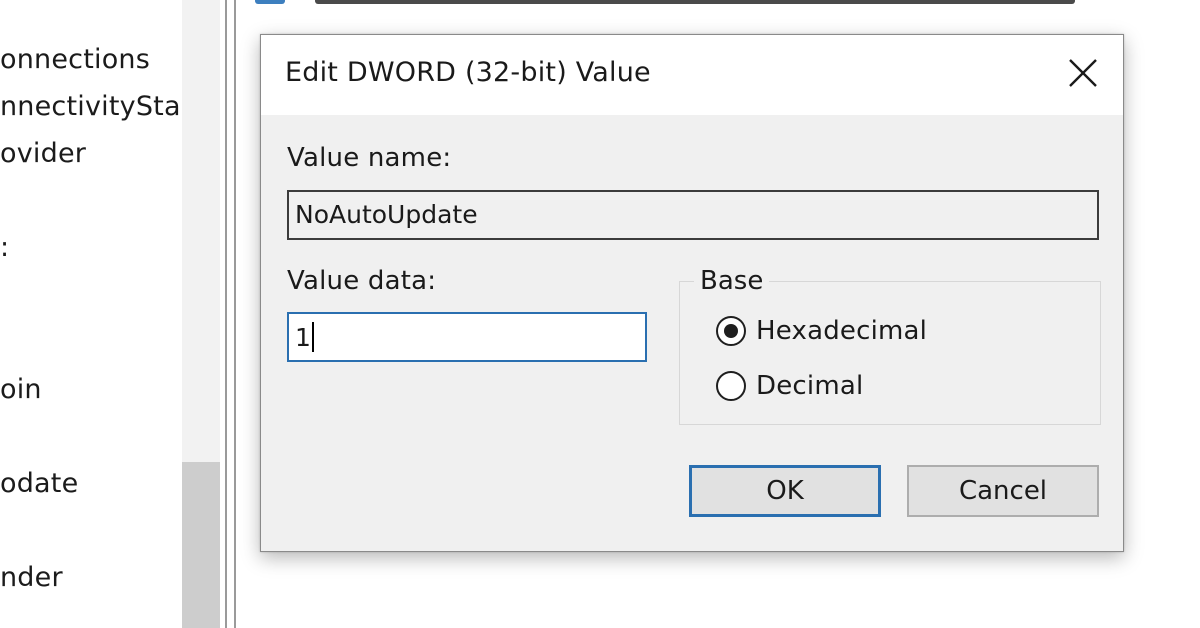  What do you see at coordinates (693, 215) in the screenshot?
I see `value-name-field: NoAutoUpdate` at bounding box center [693, 215].